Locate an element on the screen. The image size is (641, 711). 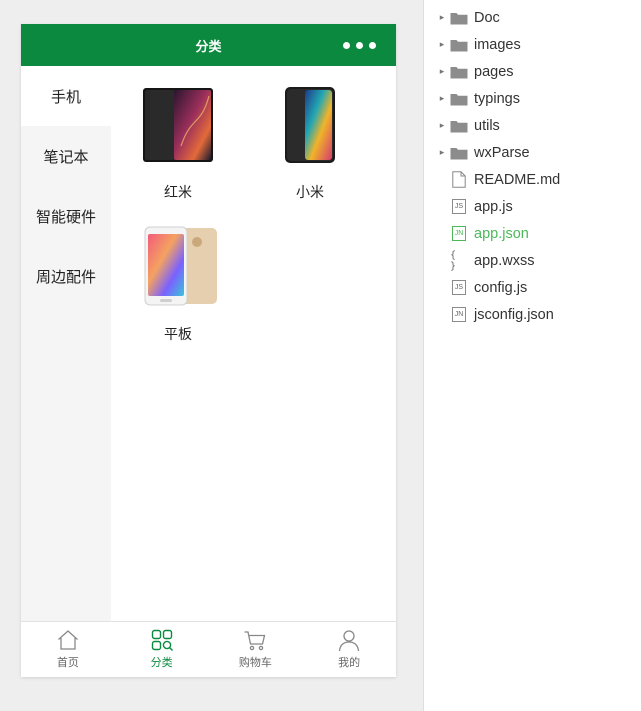
category-label: 手机 is located at coordinates (65, 96).